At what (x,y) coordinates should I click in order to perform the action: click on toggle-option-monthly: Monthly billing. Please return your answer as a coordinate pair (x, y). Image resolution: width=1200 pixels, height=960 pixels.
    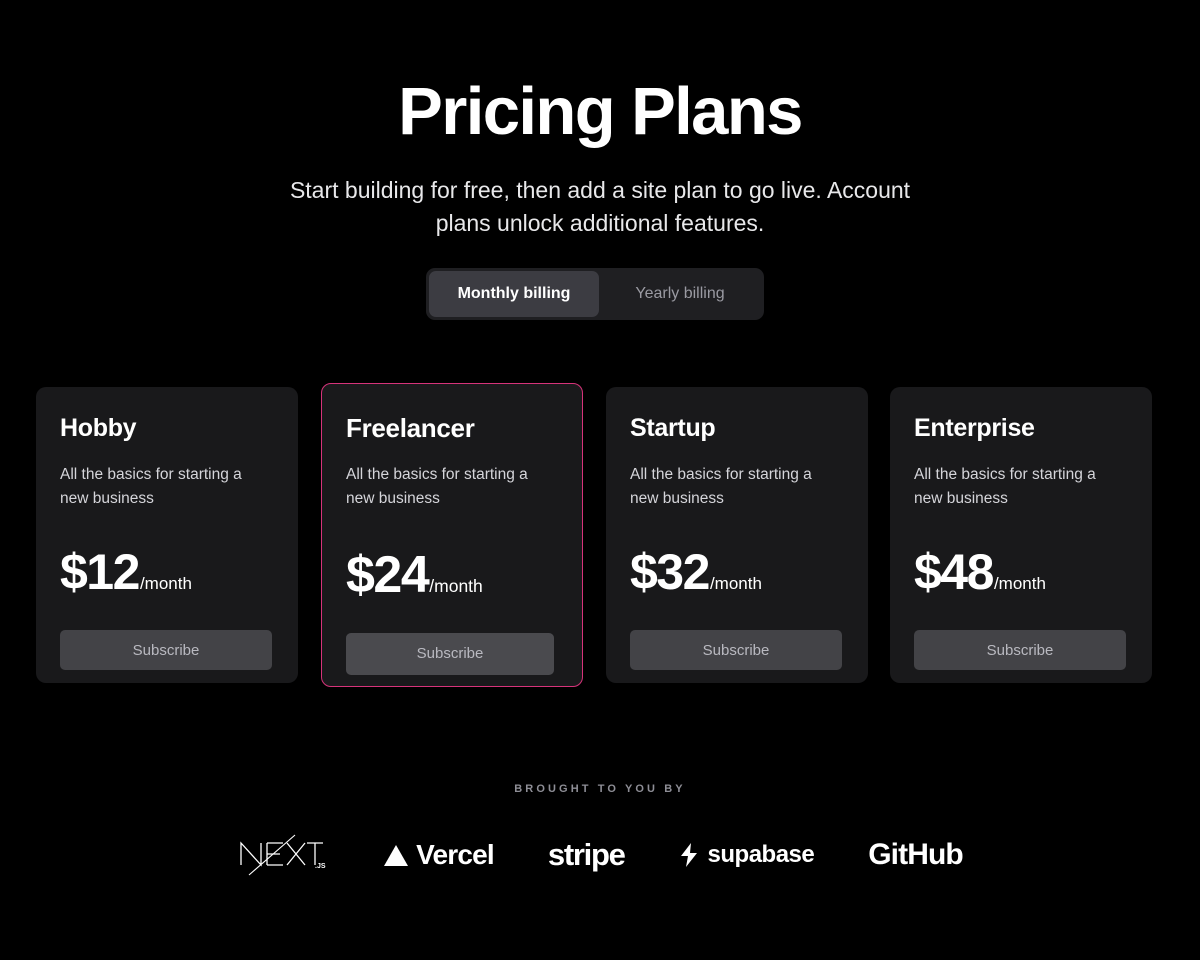
    Looking at the image, I should click on (514, 294).